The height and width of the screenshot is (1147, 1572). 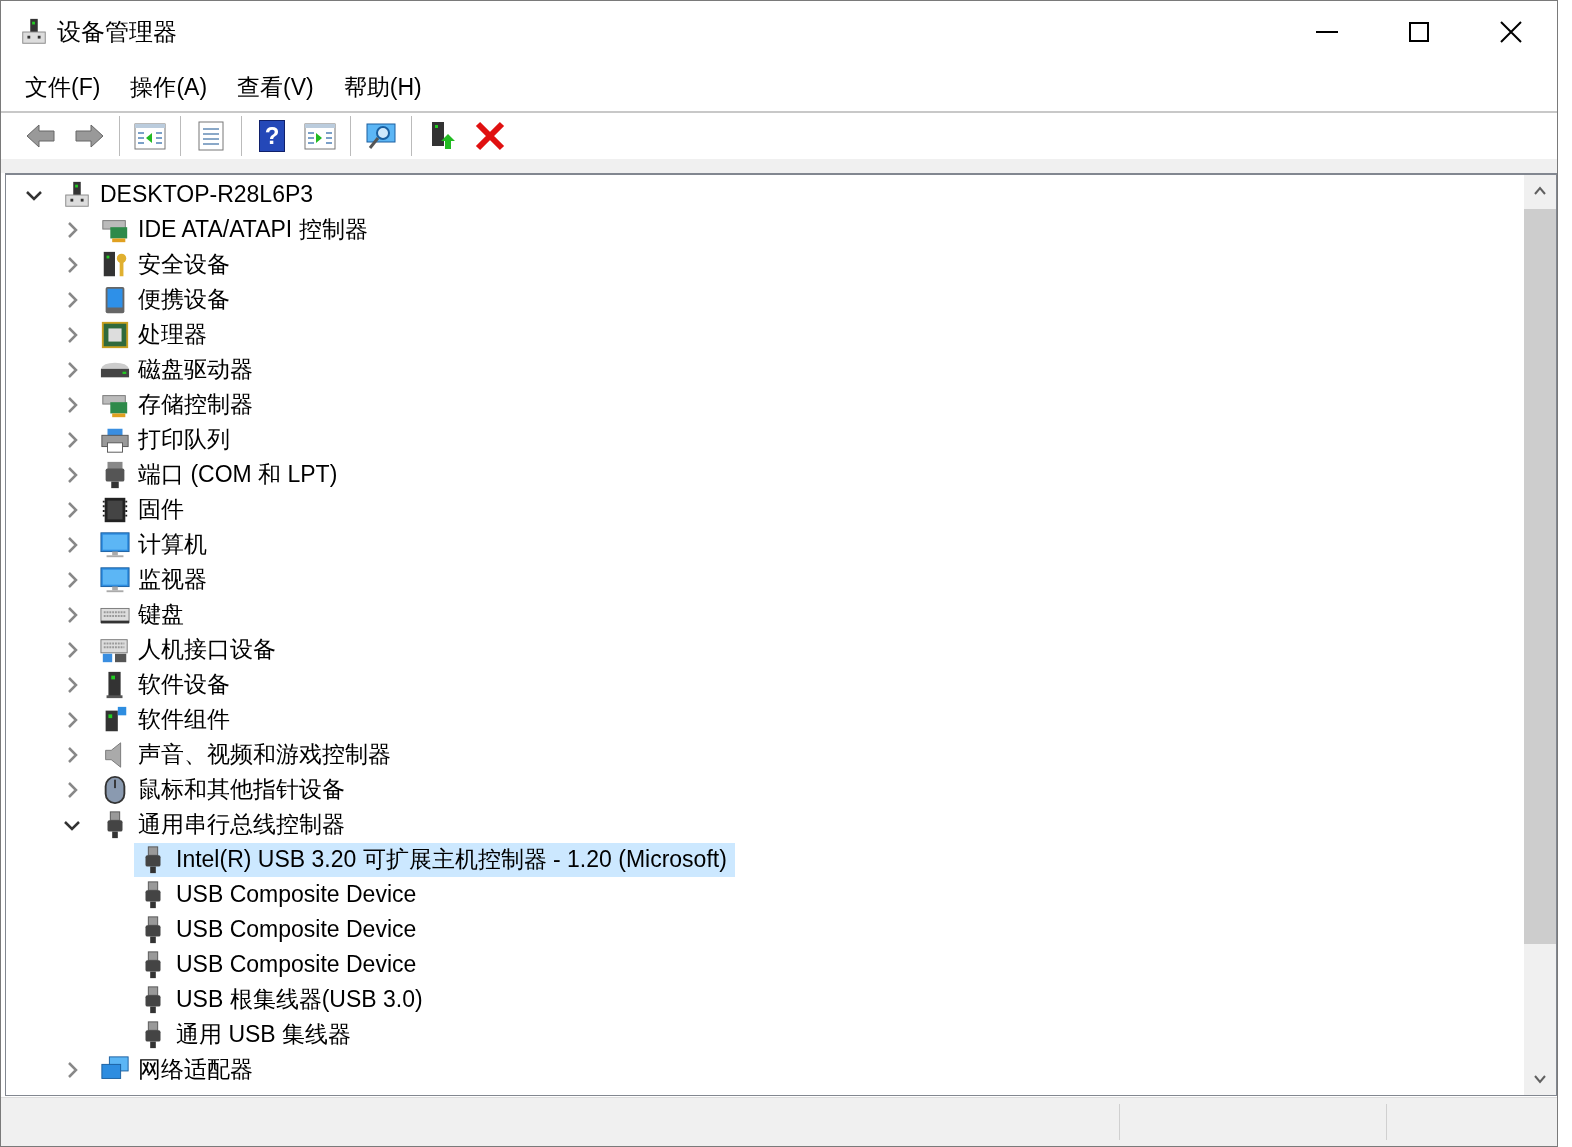 What do you see at coordinates (117, 32) in the screenshot?
I see `window-title: 设备管理器` at bounding box center [117, 32].